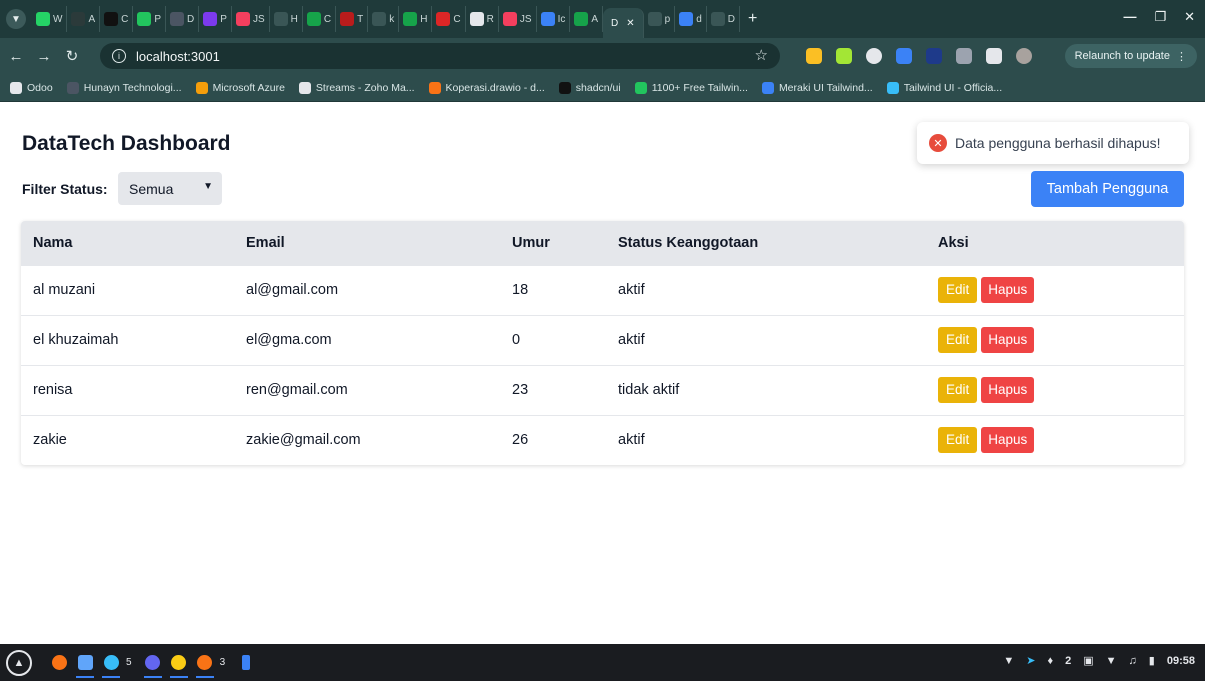 The width and height of the screenshot is (1205, 681). I want to click on header-nama: Nama, so click(53, 242).